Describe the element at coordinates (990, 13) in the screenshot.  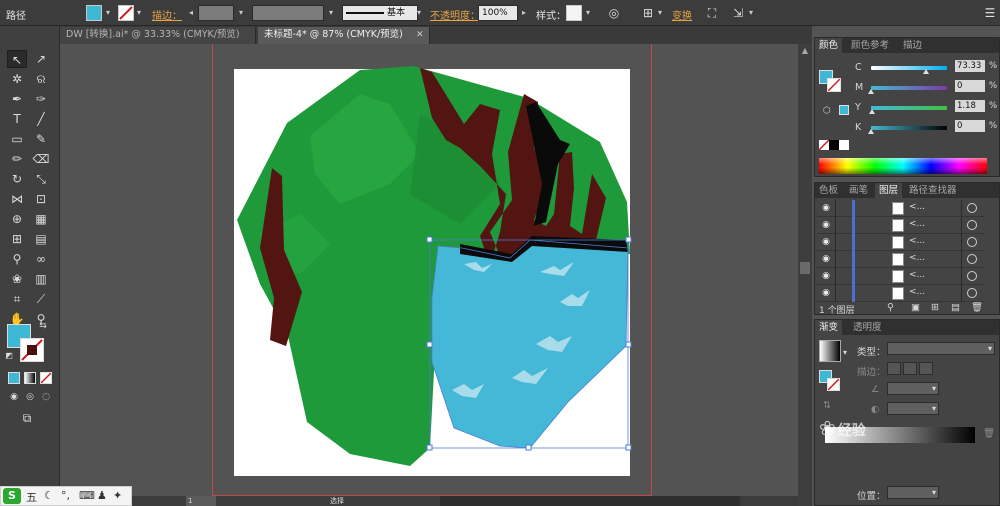
I see `panel-menu-icon: ☰` at that location.